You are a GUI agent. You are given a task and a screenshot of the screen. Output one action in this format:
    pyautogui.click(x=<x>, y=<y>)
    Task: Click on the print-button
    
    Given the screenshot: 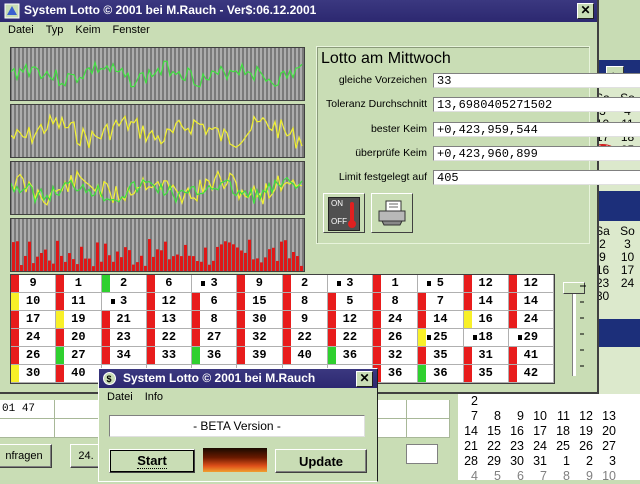 What is the action you would take?
    pyautogui.click(x=392, y=213)
    